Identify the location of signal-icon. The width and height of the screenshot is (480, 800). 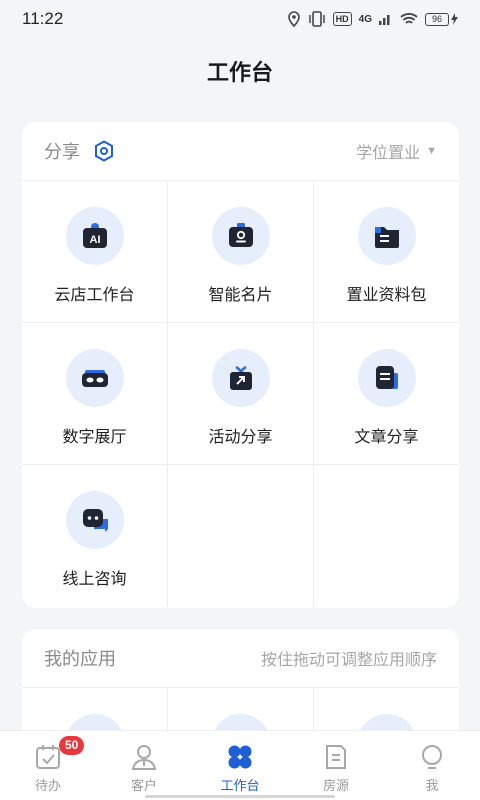
(384, 20).